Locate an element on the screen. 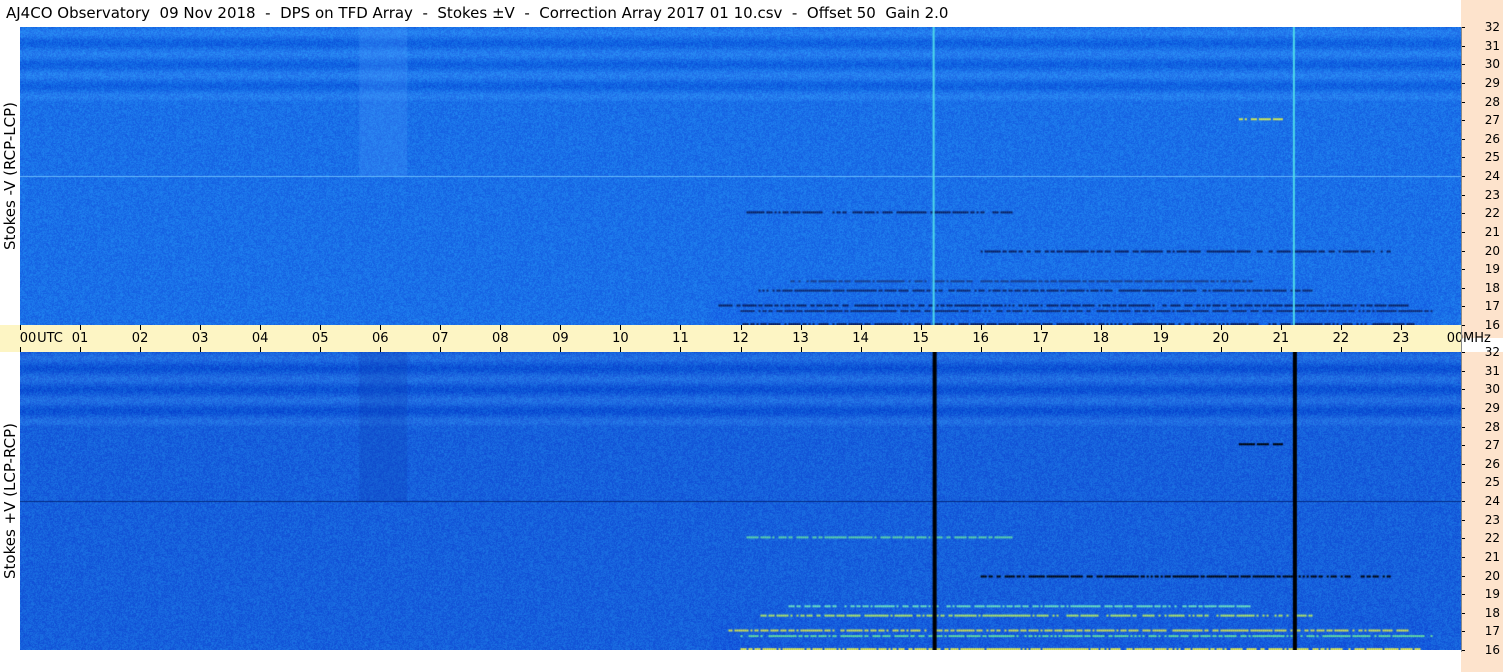 This screenshot has height=672, width=1503. time-tick-label: 21 is located at coordinates (1281, 338).